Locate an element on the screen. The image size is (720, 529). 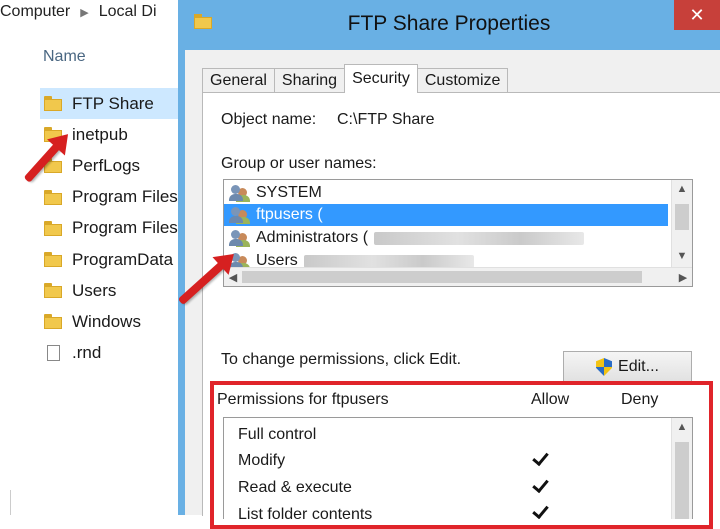
permission-label: Full control is located at coordinates (277, 434).